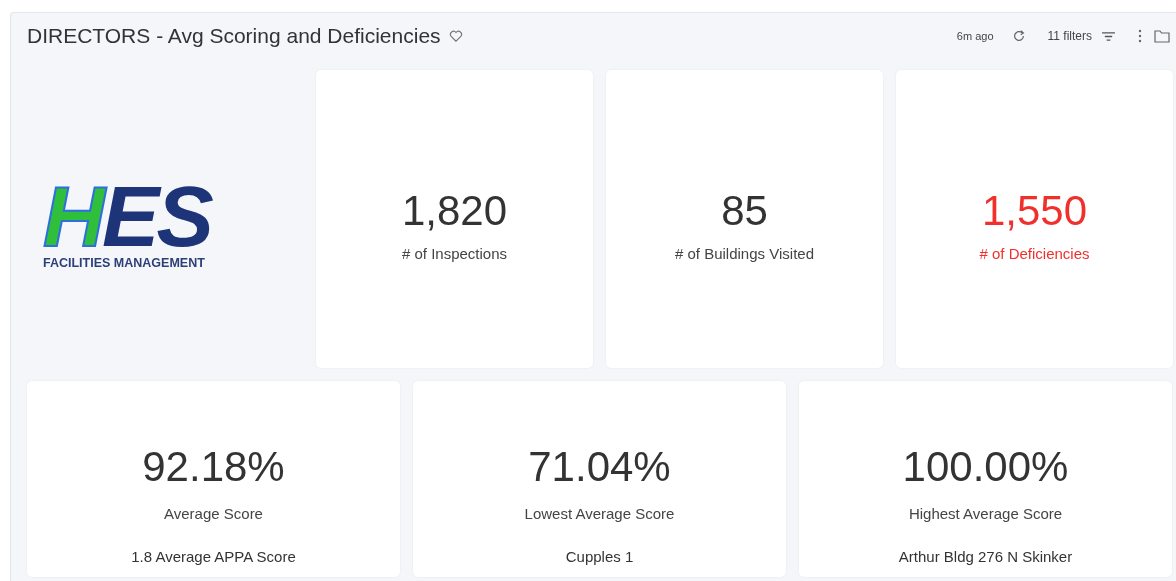 This screenshot has width=1176, height=581. I want to click on metric-label: # of Buildings Visited, so click(744, 253).